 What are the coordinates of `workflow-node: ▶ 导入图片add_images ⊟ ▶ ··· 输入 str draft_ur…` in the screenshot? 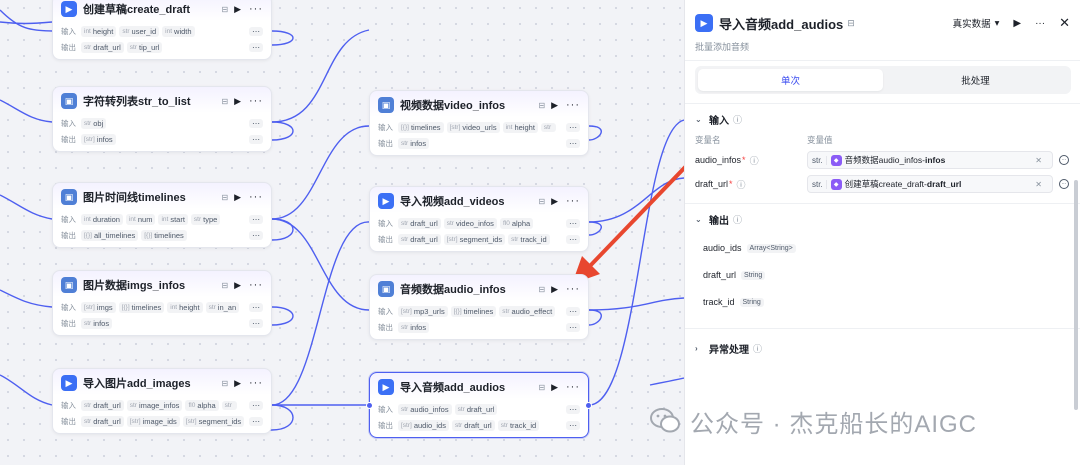 It's located at (162, 401).